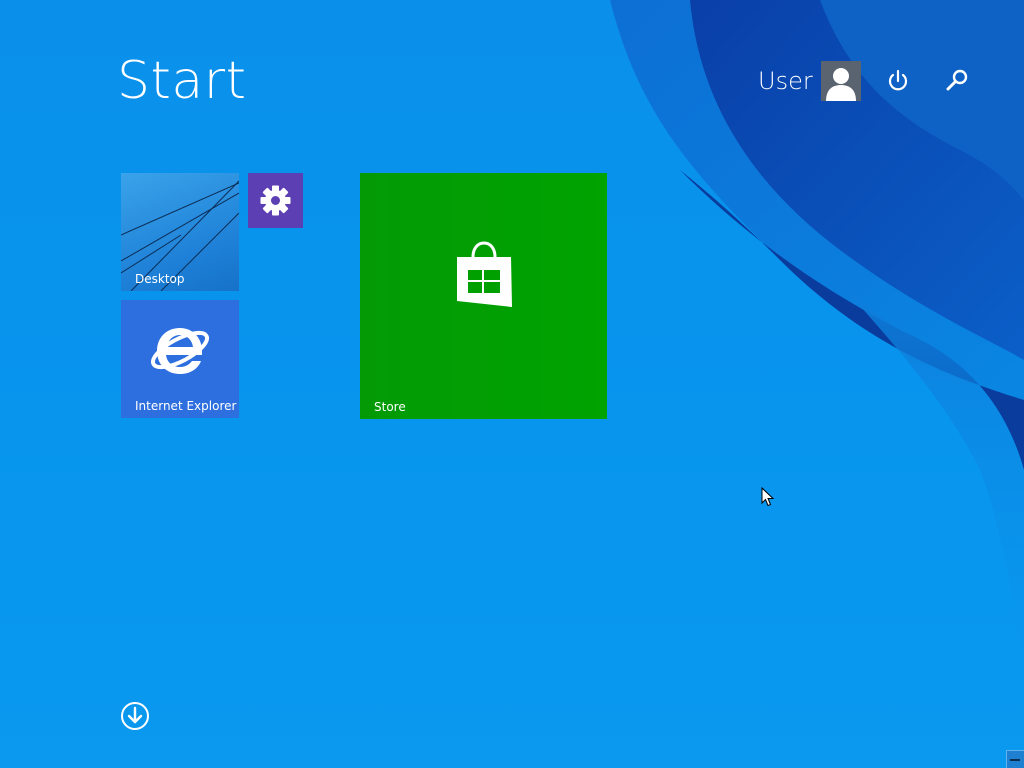 The height and width of the screenshot is (768, 1024). Describe the element at coordinates (390, 407) in the screenshot. I see `tile-store-label: Store` at that location.